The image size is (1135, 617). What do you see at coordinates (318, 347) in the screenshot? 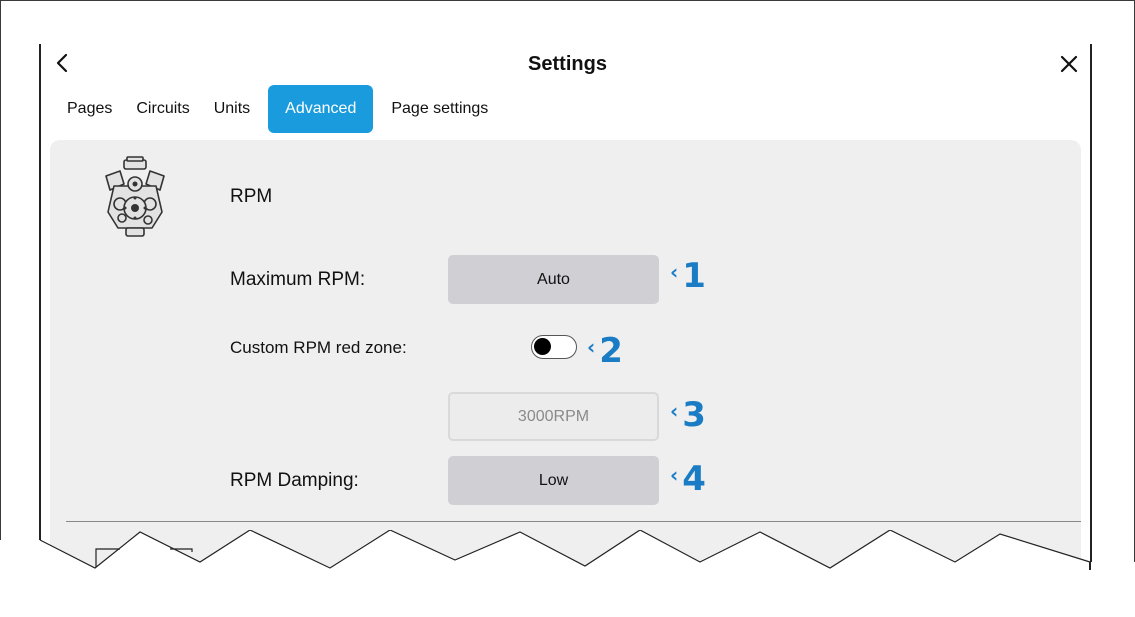
I see `red-zone-label: Custom RPM red zone:` at bounding box center [318, 347].